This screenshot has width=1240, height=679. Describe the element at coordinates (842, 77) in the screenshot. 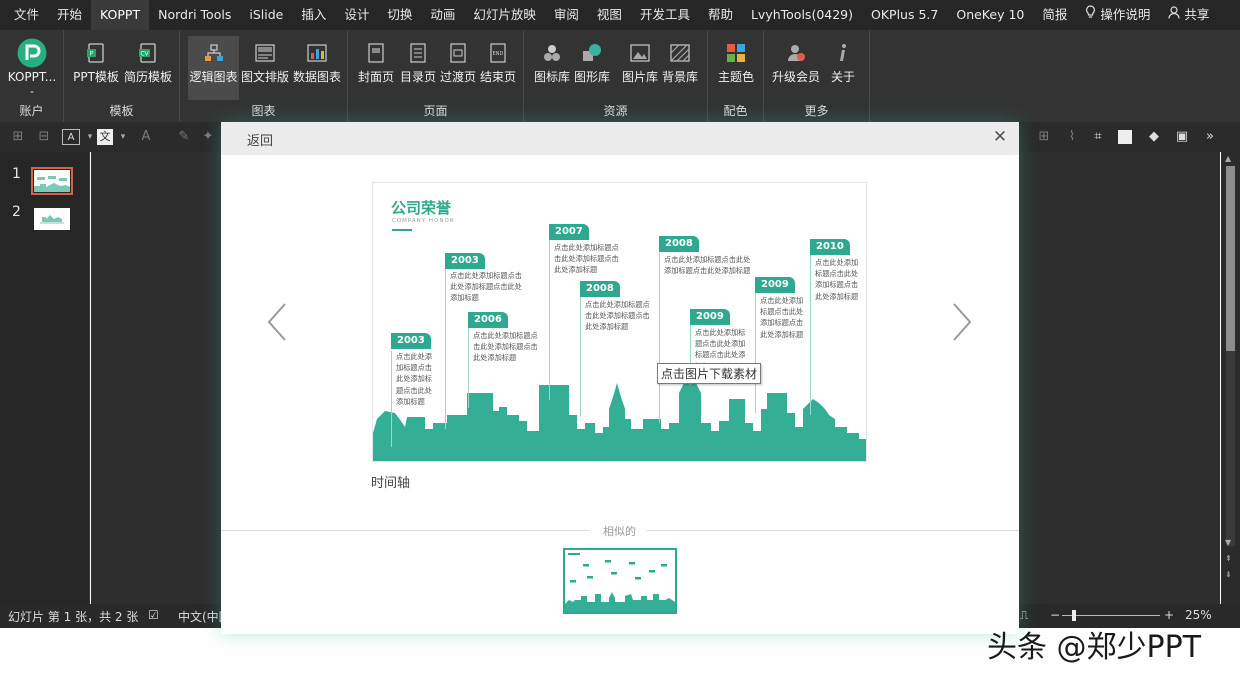

I see `about-label: 关于` at that location.